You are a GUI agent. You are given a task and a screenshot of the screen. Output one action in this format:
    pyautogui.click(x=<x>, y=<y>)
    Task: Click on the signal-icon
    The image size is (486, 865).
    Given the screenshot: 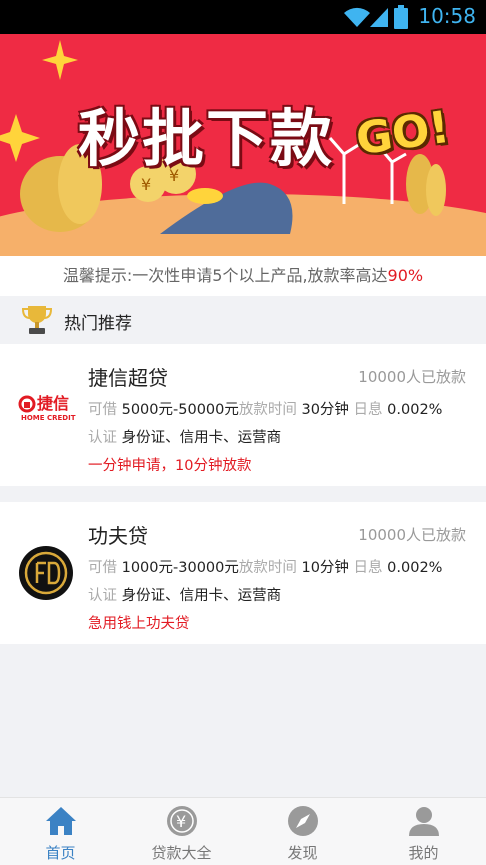 What is the action you would take?
    pyautogui.click(x=379, y=17)
    